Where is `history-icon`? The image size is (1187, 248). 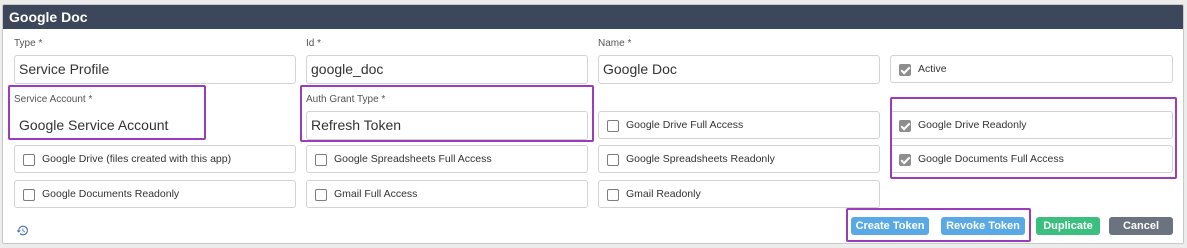
history-icon is located at coordinates (22, 230).